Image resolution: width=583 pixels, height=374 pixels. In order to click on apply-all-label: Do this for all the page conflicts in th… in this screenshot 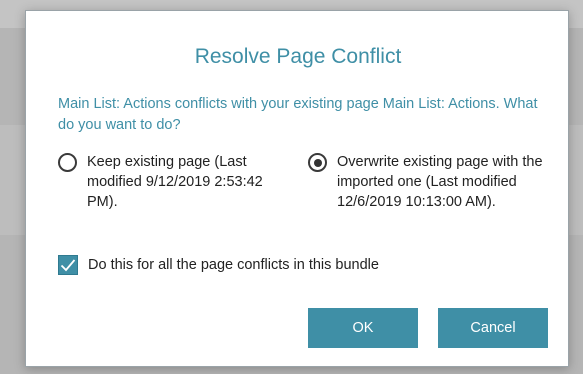, I will do `click(233, 265)`.